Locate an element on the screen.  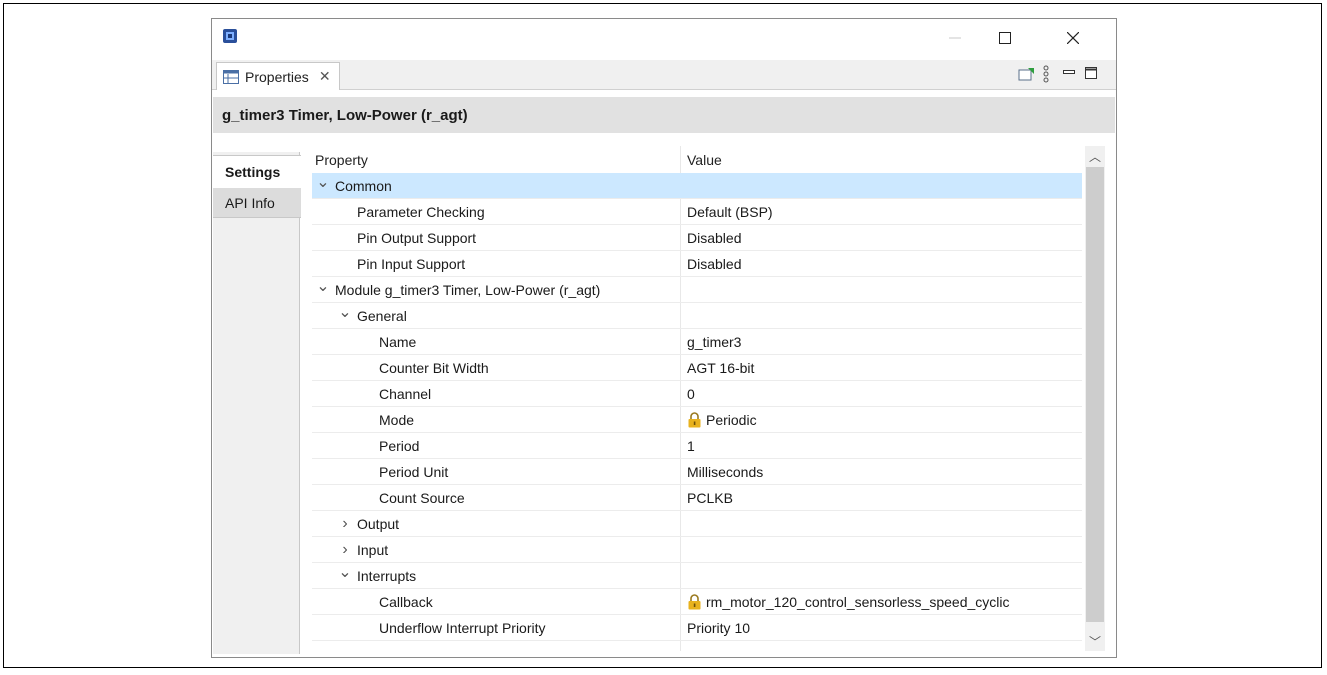
property-label: Period Unit is located at coordinates (414, 472).